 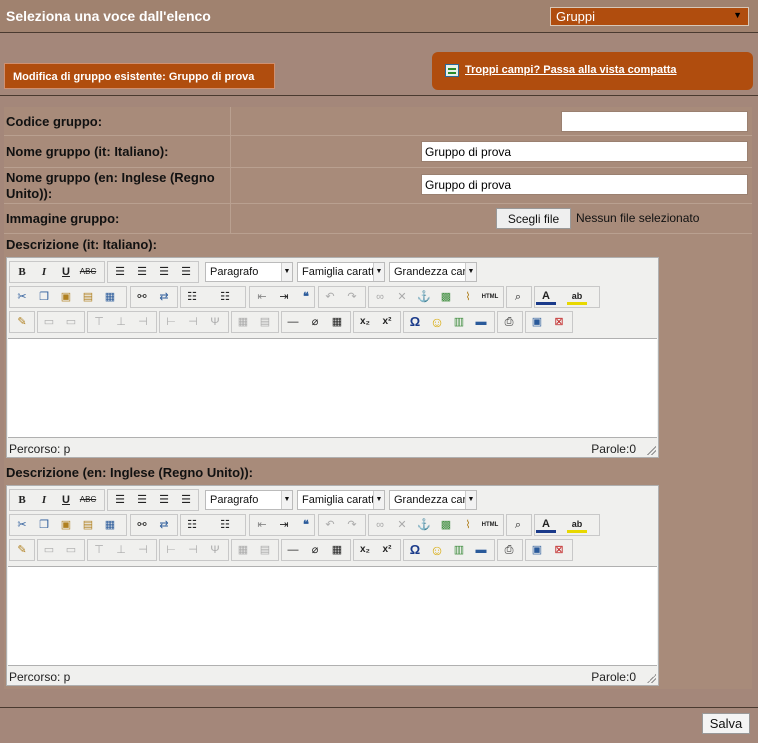 What do you see at coordinates (193, 550) in the screenshot?
I see `insert-col-after-icon: ⊣` at bounding box center [193, 550].